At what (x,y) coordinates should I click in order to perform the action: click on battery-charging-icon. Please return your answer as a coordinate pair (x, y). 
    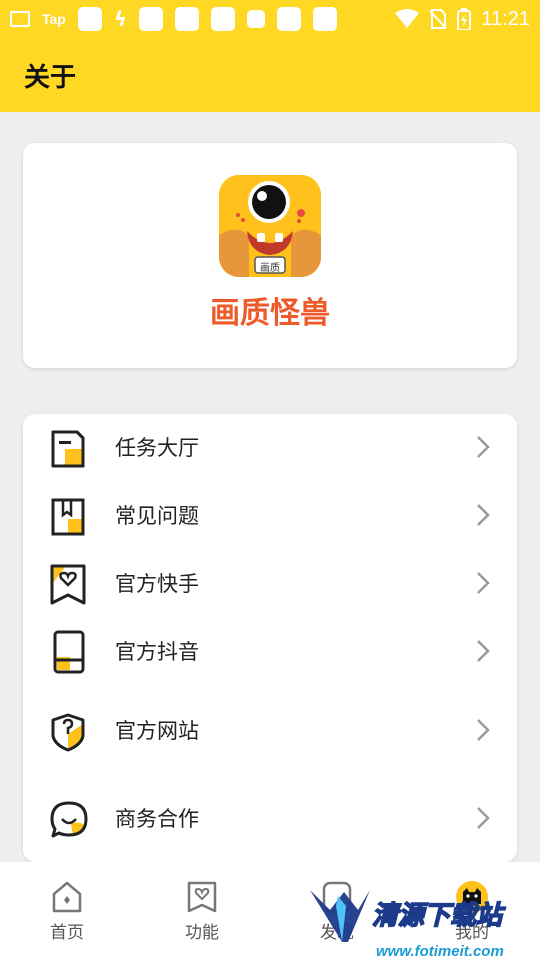
    Looking at the image, I should click on (464, 19).